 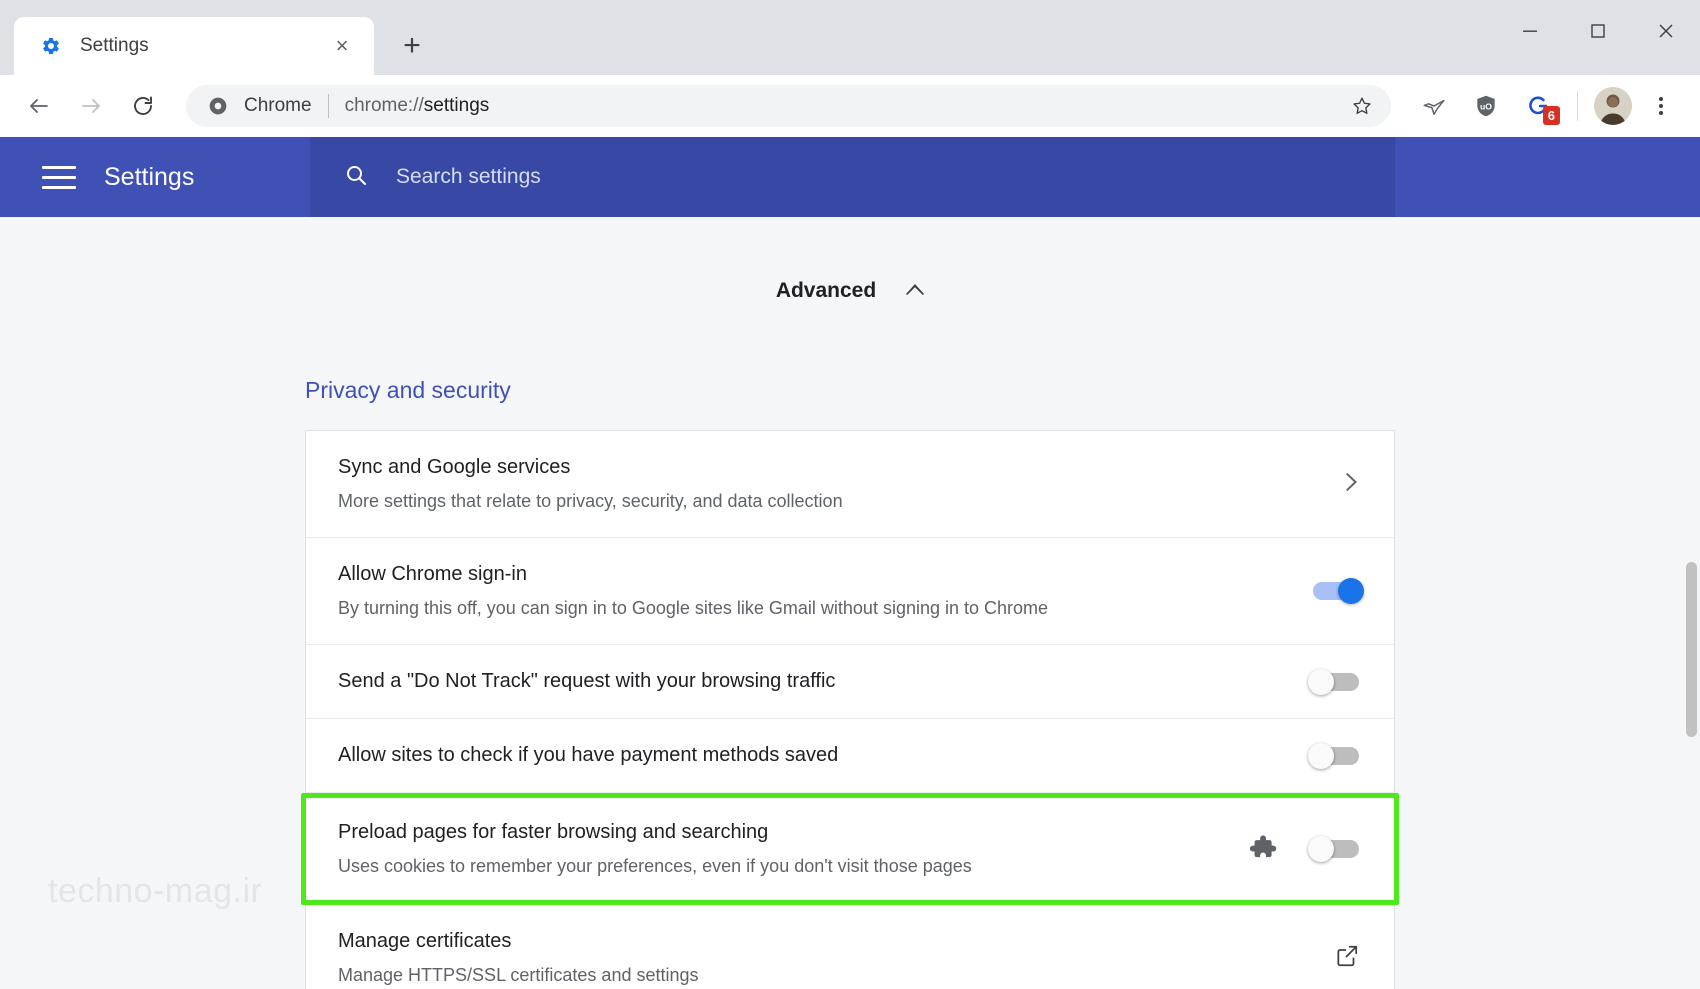 What do you see at coordinates (408, 390) in the screenshot?
I see `section-title: Privacy and security` at bounding box center [408, 390].